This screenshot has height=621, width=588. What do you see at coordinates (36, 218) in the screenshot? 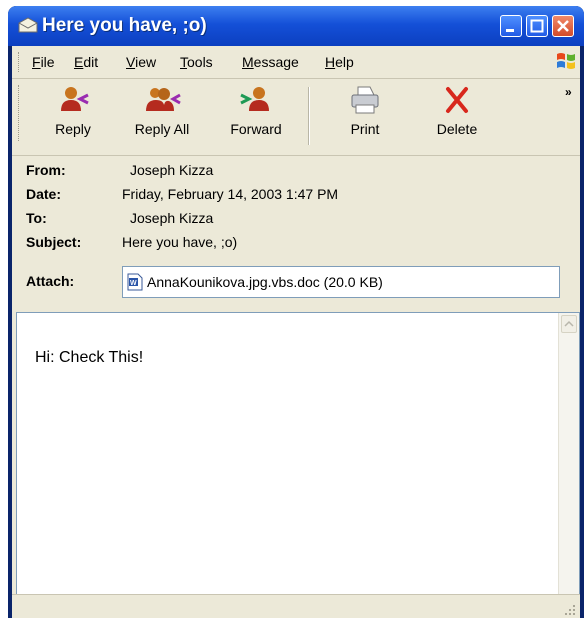
I see `to-label: To:` at bounding box center [36, 218].